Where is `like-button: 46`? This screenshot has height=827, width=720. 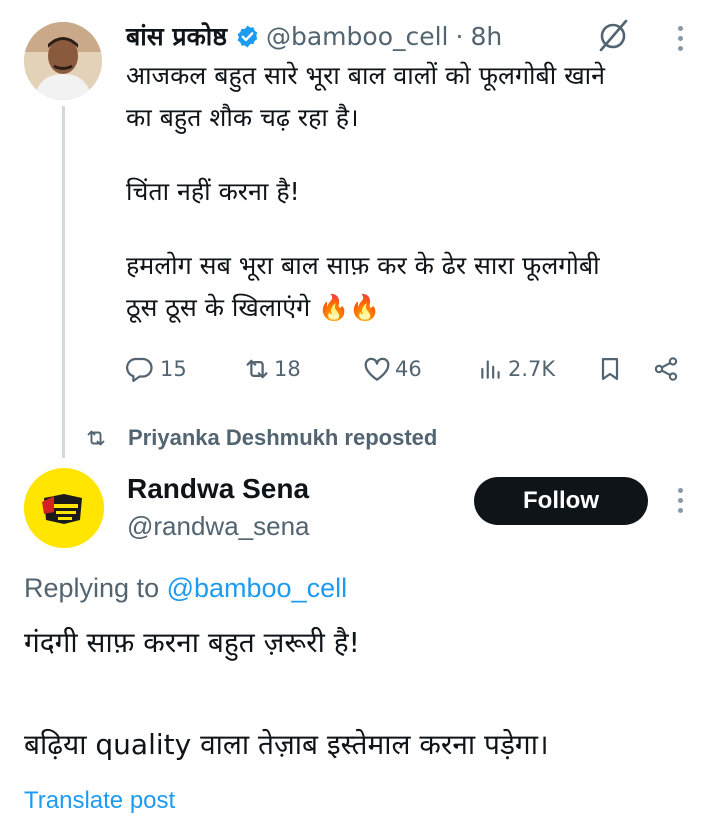 like-button: 46 is located at coordinates (392, 369).